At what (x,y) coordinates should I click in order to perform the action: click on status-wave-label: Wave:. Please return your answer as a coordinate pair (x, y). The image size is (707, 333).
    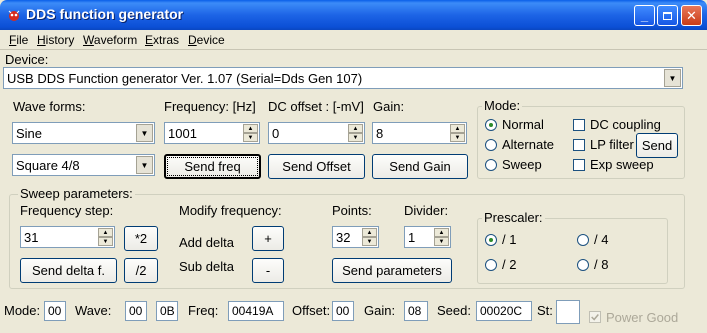
    Looking at the image, I should click on (93, 310).